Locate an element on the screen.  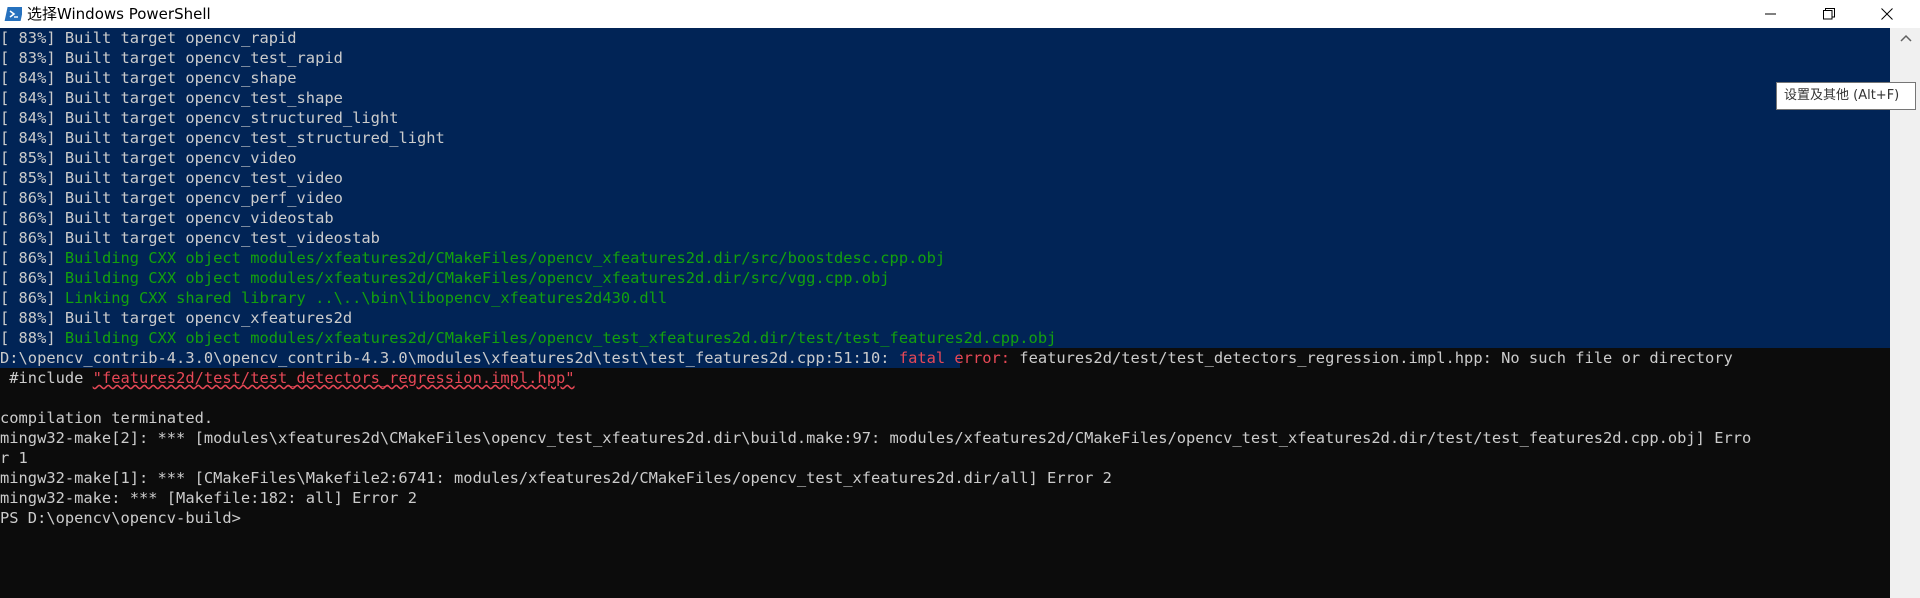
prompt-line: PS D:\opencv\opencv-build> is located at coordinates (120, 518).